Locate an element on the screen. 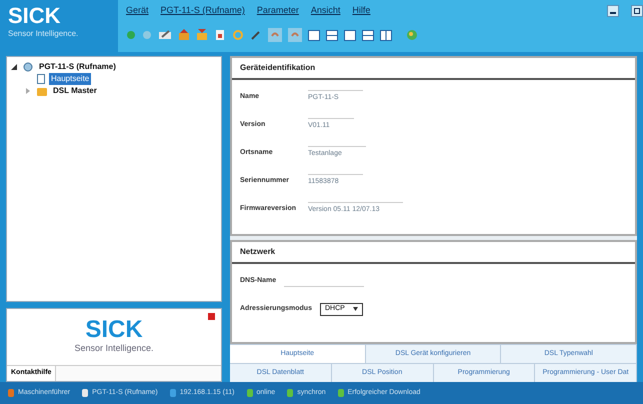 The image size is (643, 404). page-icon is located at coordinates (41, 79).